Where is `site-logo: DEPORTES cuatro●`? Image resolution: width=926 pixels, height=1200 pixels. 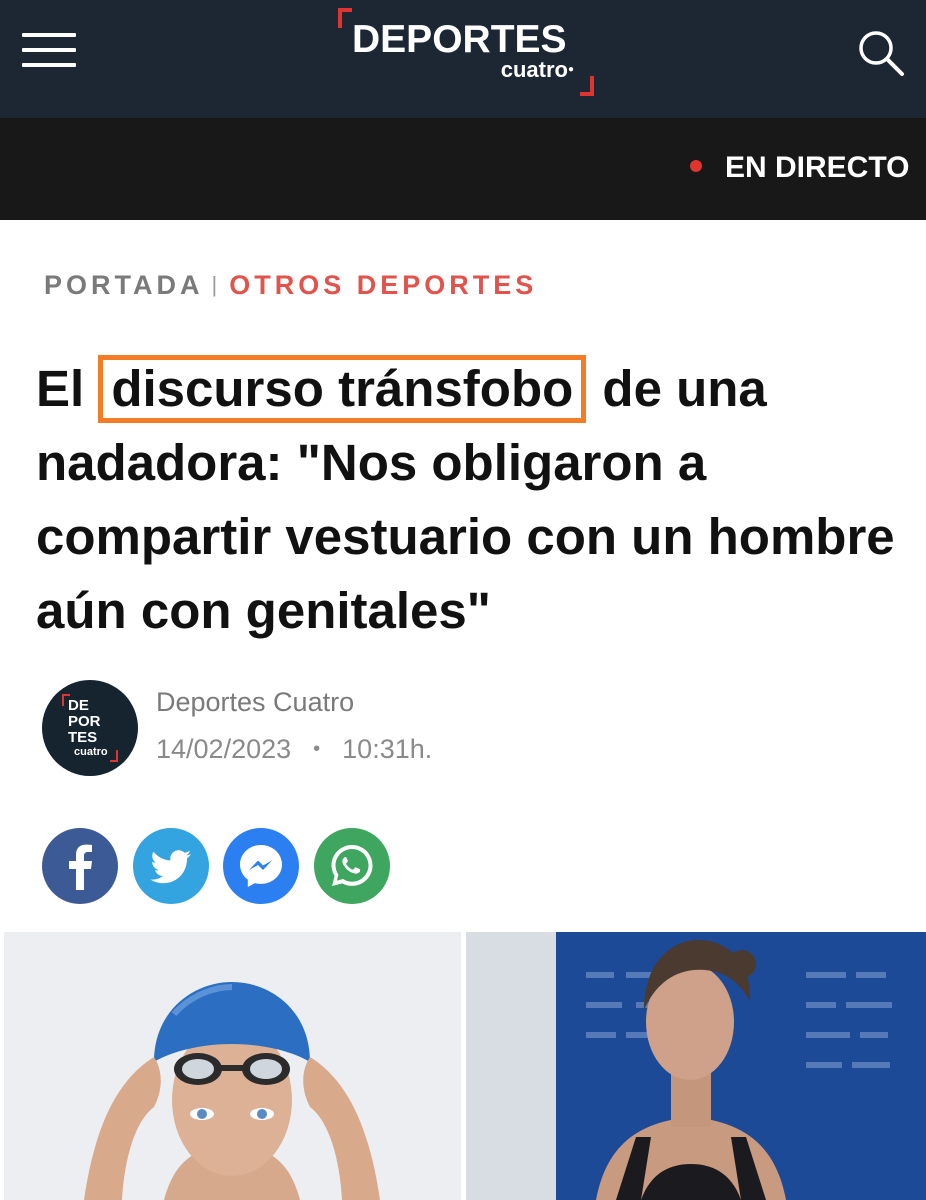 site-logo: DEPORTES cuatro● is located at coordinates (466, 52).